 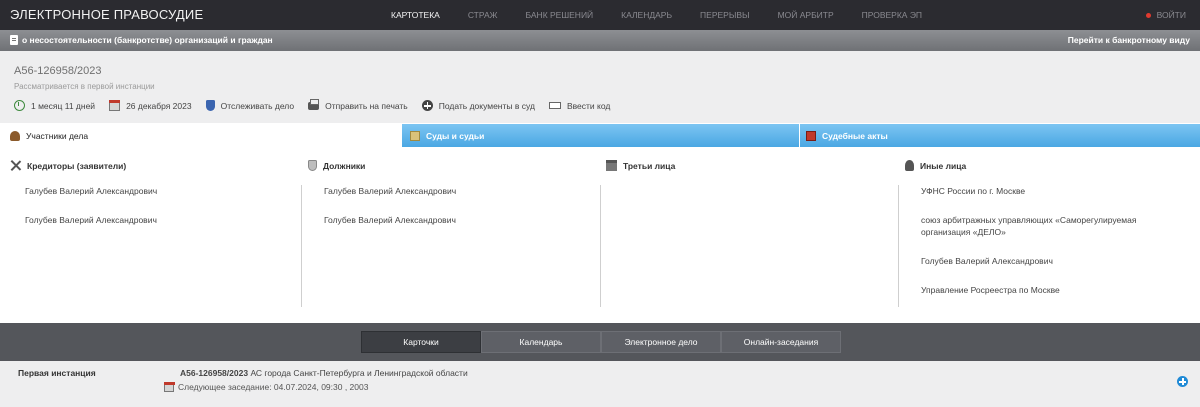 What do you see at coordinates (611, 165) in the screenshot?
I see `building-icon` at bounding box center [611, 165].